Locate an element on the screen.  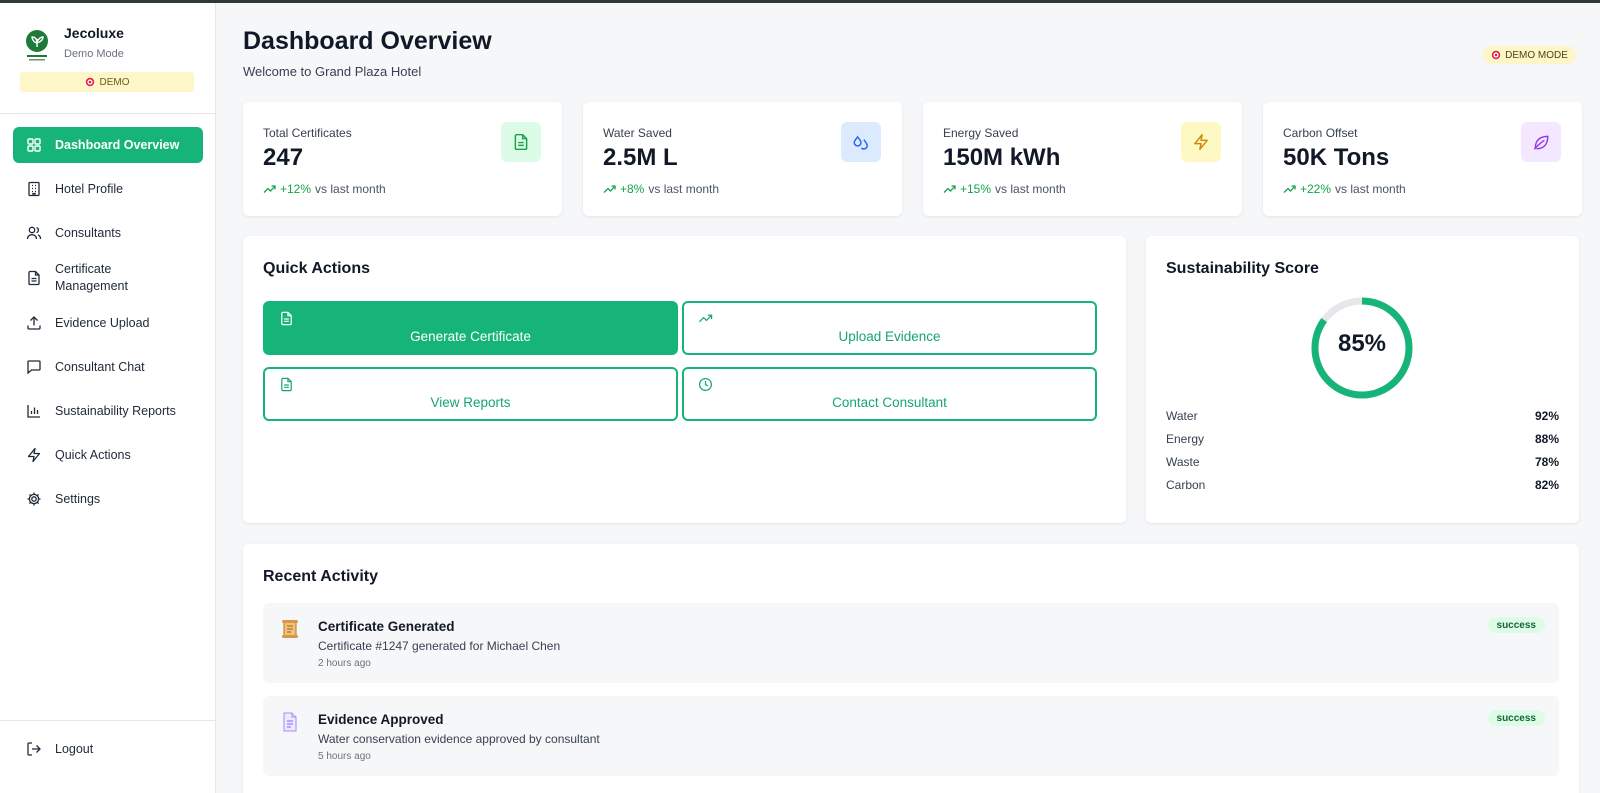
sidebar-item-consultants: Consultants is located at coordinates (108, 233).